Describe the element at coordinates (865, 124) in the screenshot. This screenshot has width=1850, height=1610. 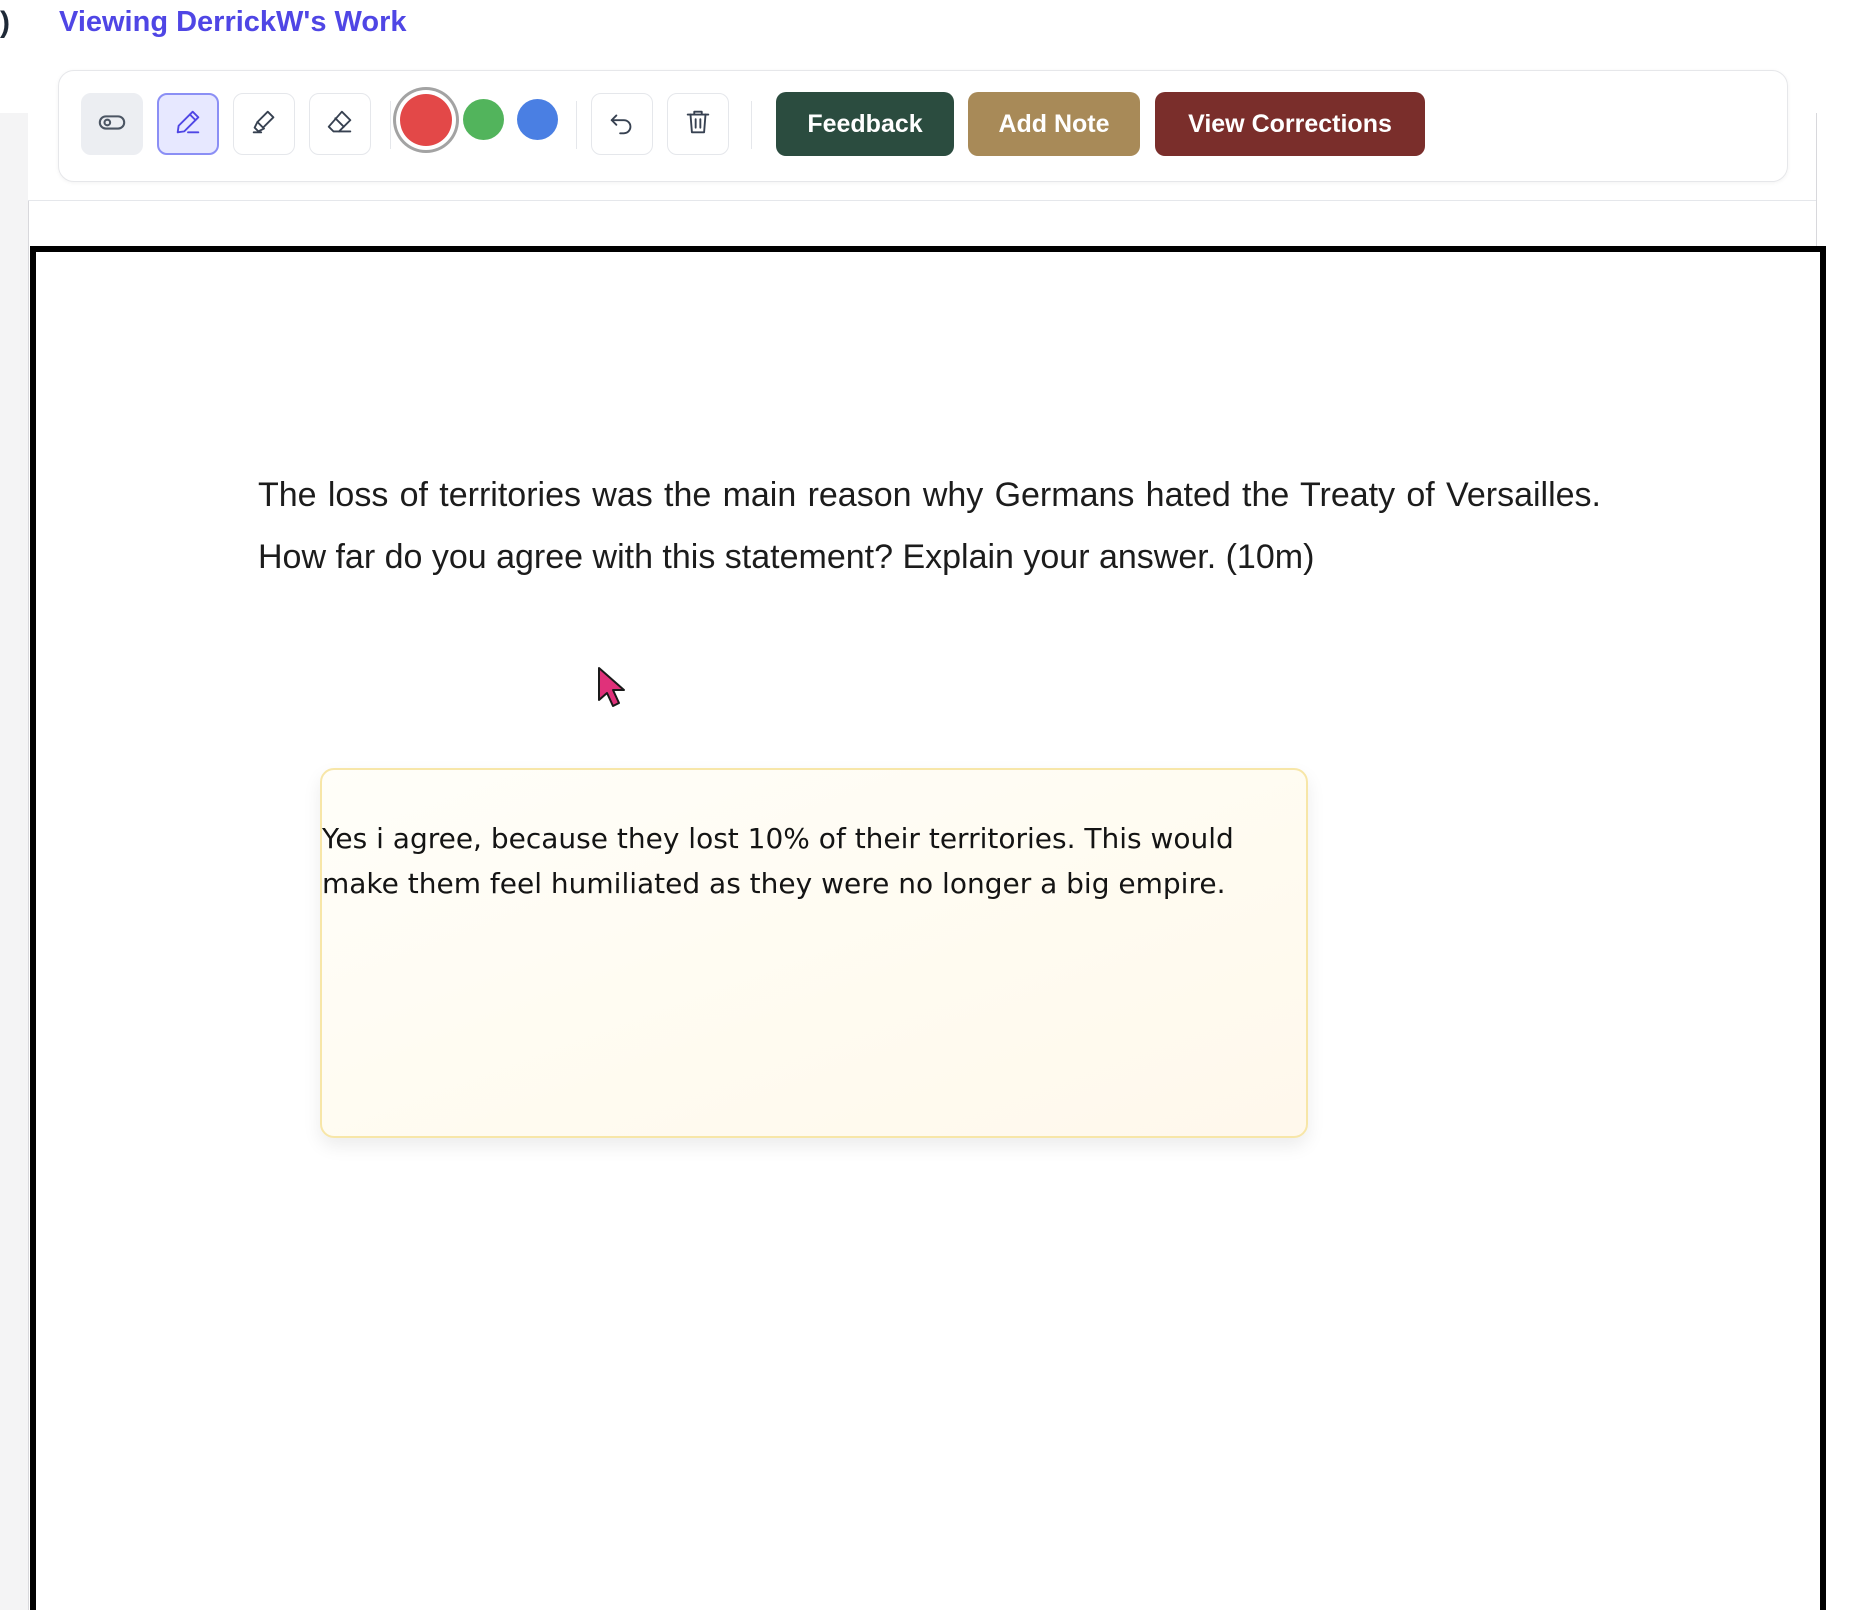
I see `feedback-button: Feedback` at that location.